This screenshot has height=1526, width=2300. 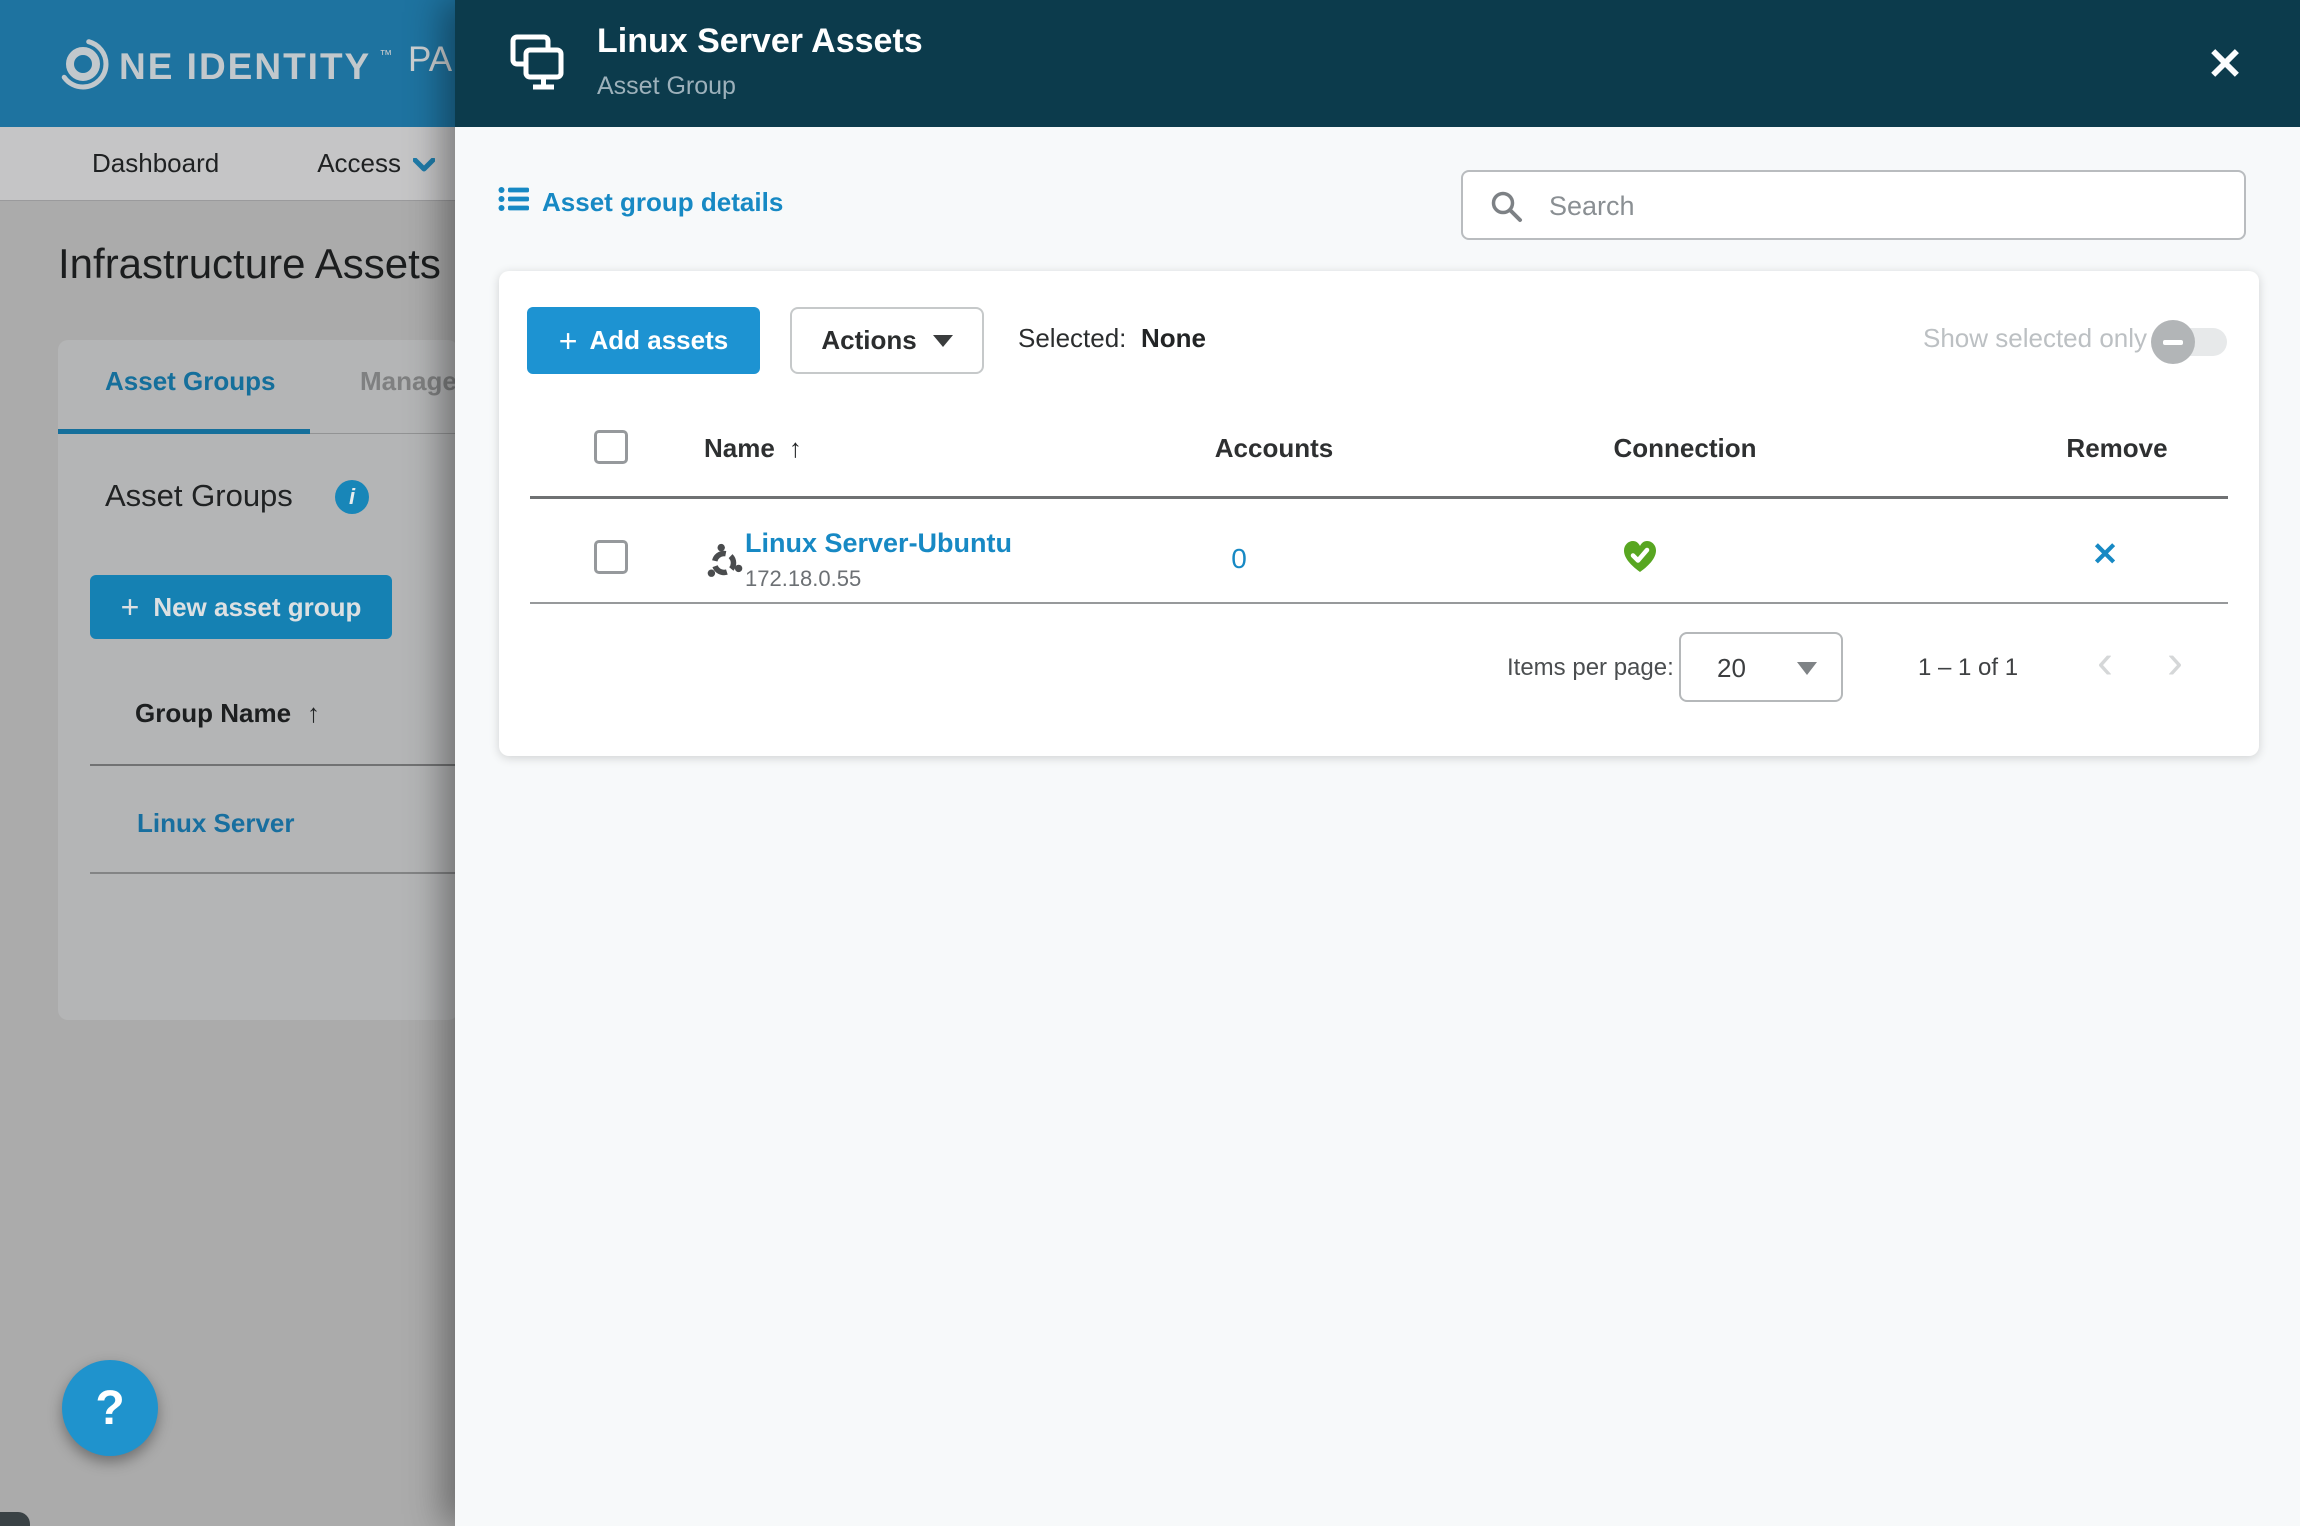 I want to click on asset-accounts-count: 0, so click(x=1239, y=559).